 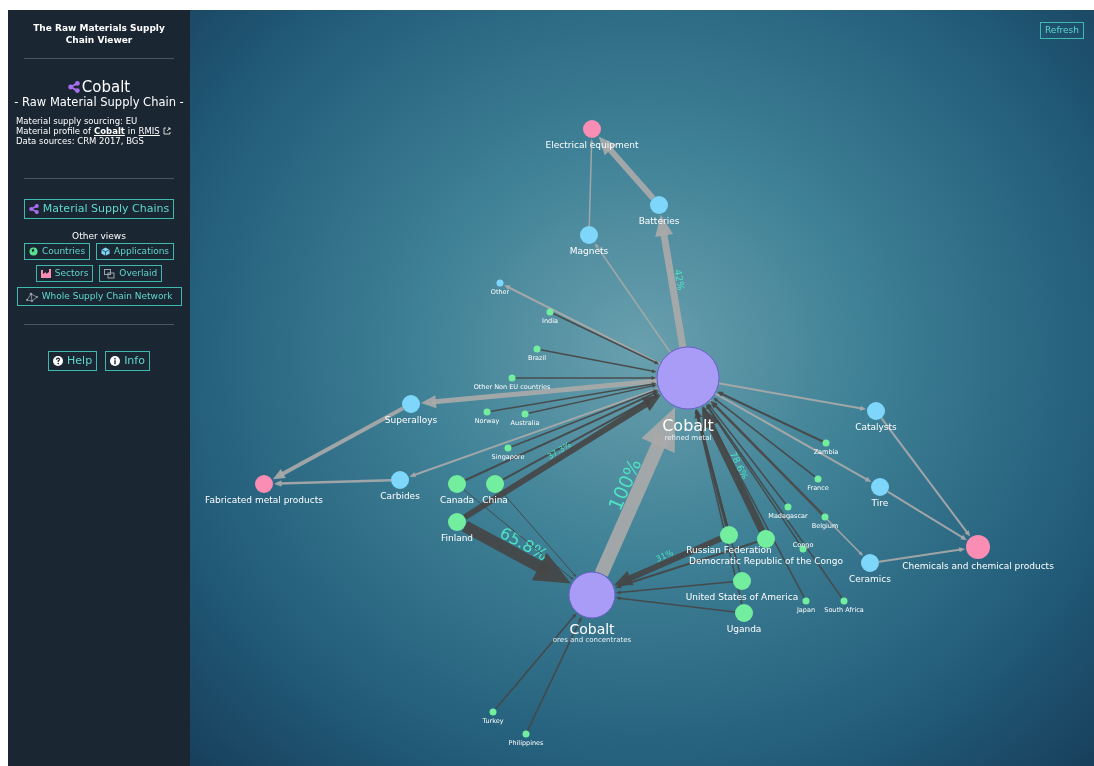 I want to click on rmis-link: RMIS, so click(x=149, y=131).